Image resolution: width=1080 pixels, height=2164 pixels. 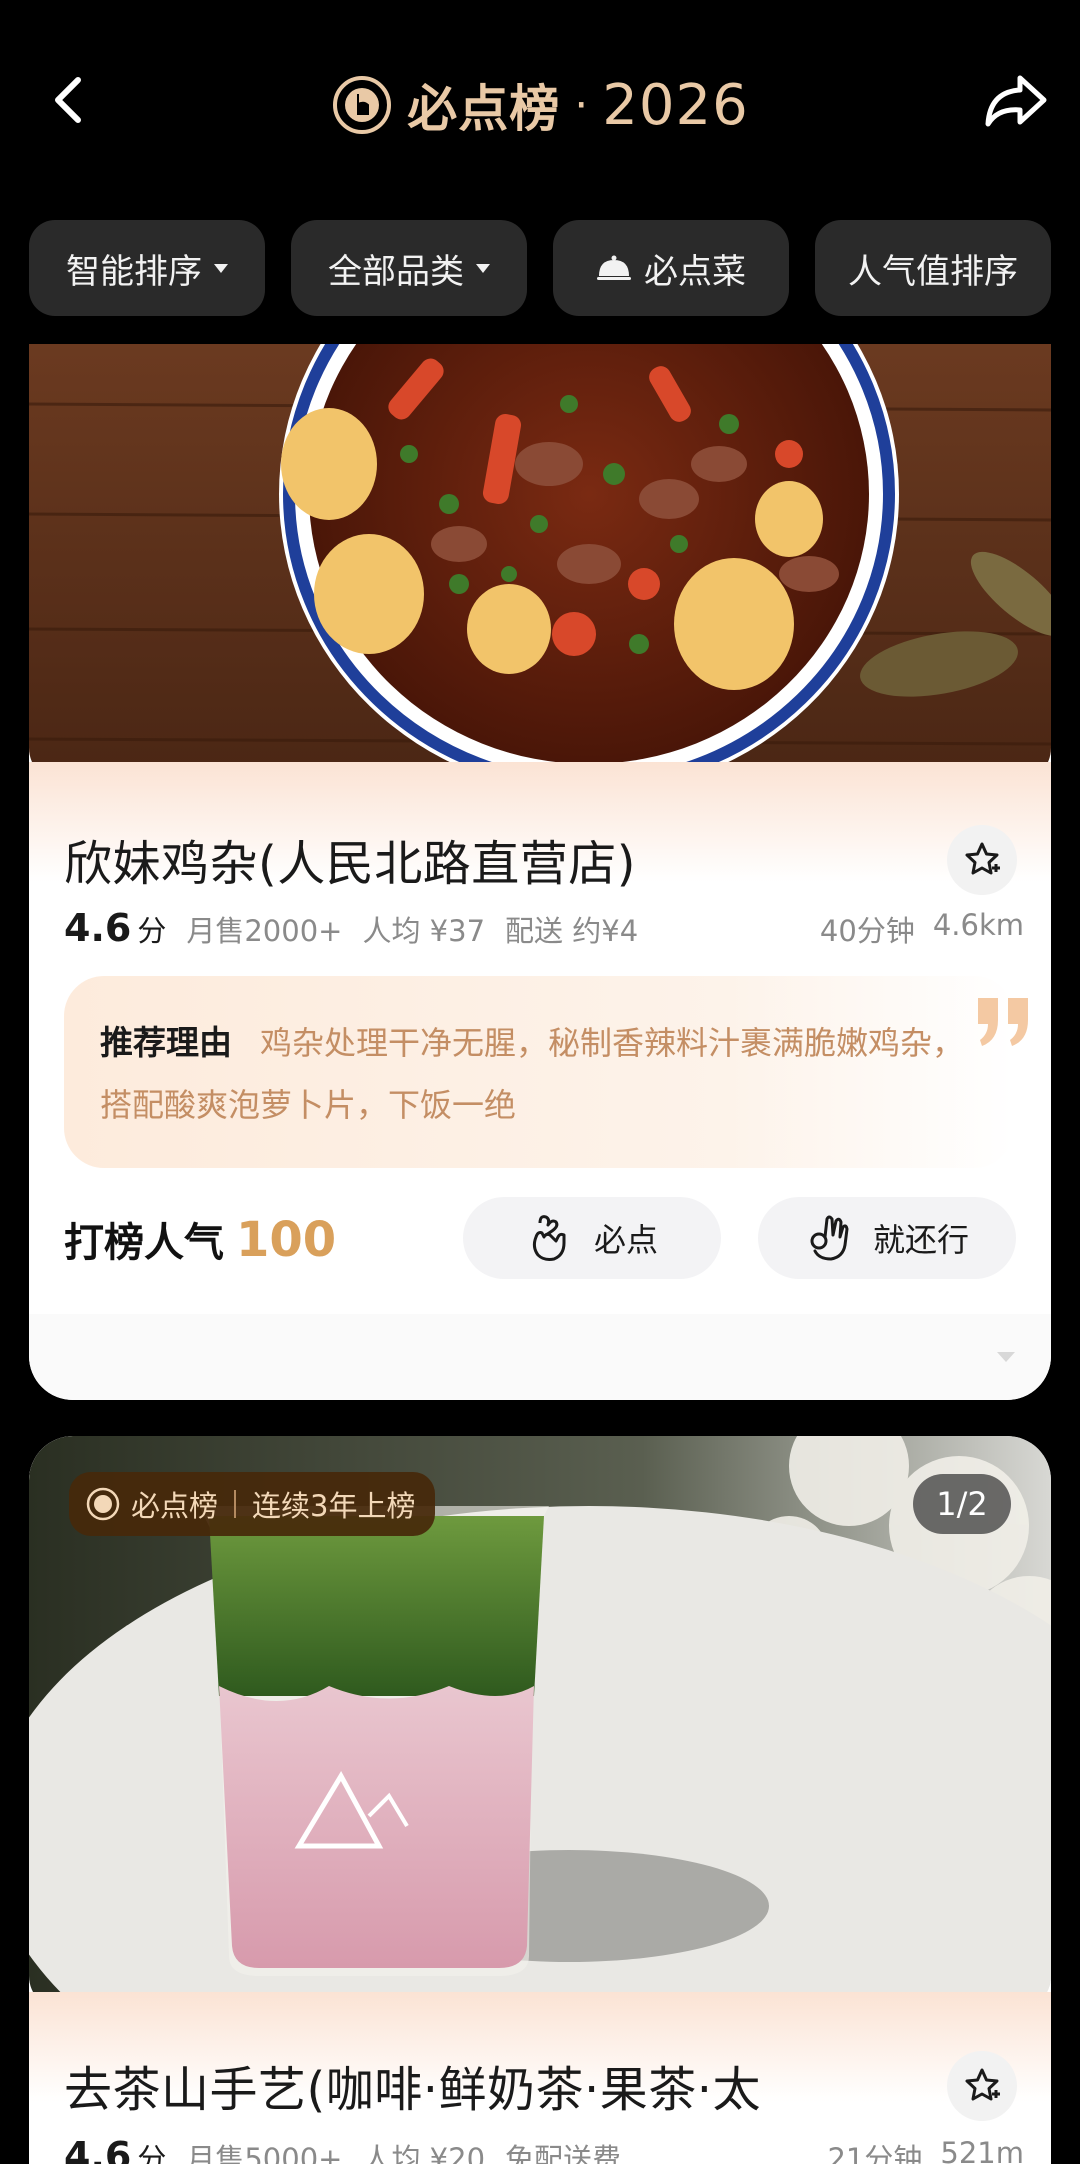 What do you see at coordinates (1006, 1357) in the screenshot?
I see `expand-caret-icon` at bounding box center [1006, 1357].